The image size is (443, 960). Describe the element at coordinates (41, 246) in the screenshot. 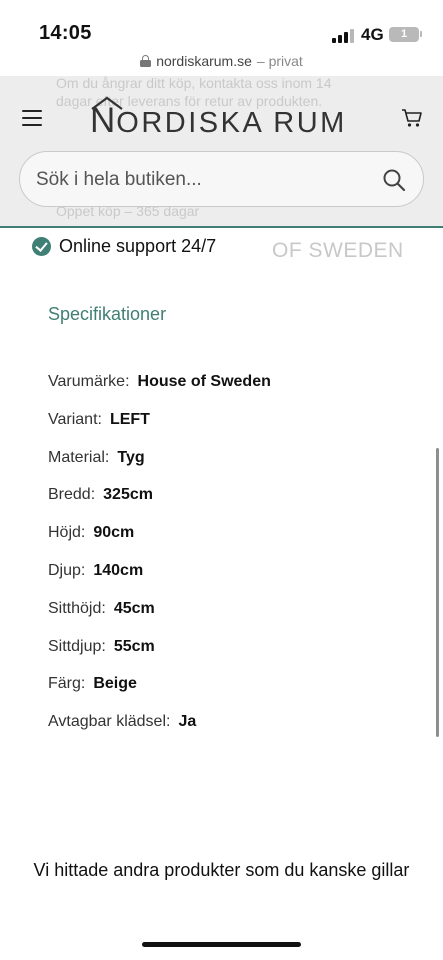

I see `check-icon` at that location.